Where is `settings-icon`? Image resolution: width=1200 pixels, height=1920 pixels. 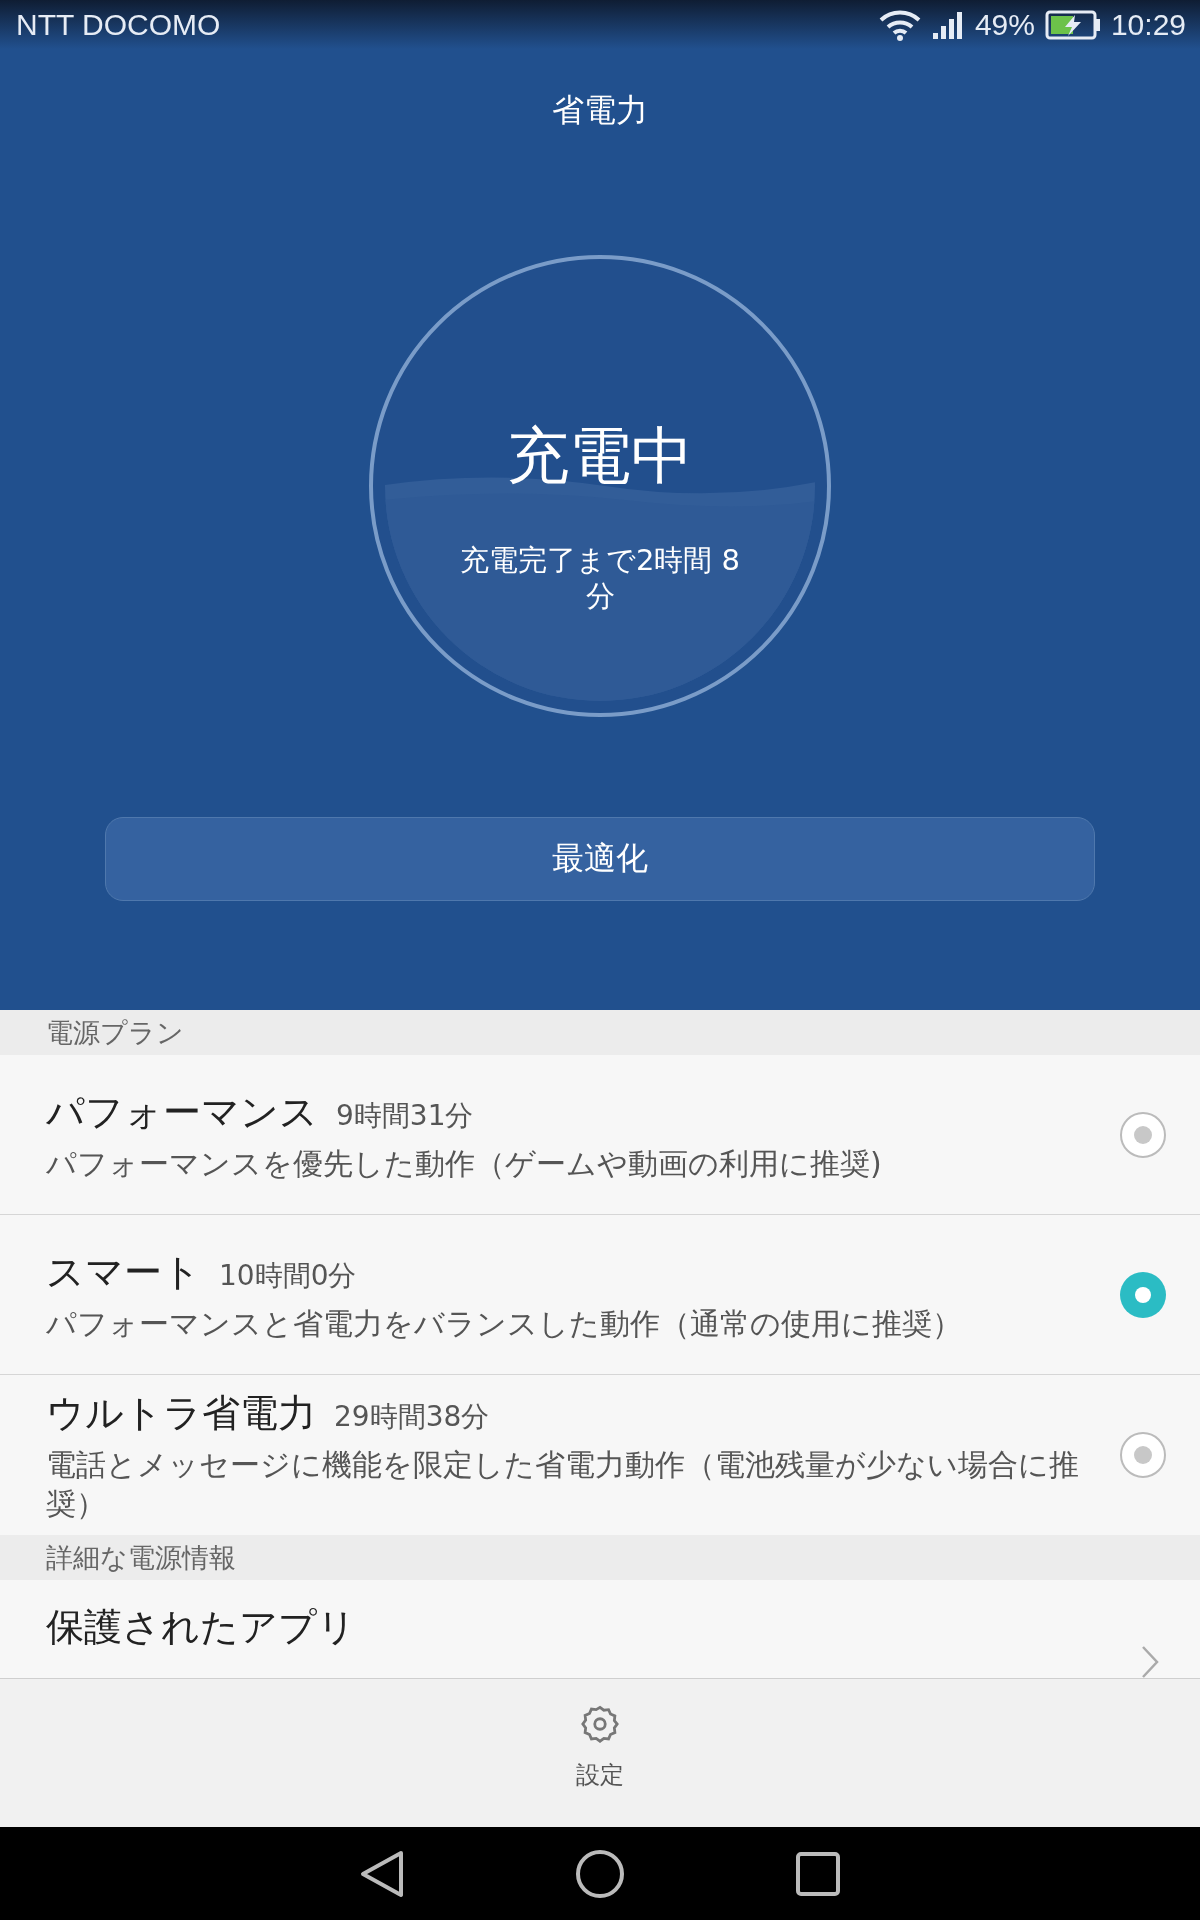
settings-icon is located at coordinates (600, 1724).